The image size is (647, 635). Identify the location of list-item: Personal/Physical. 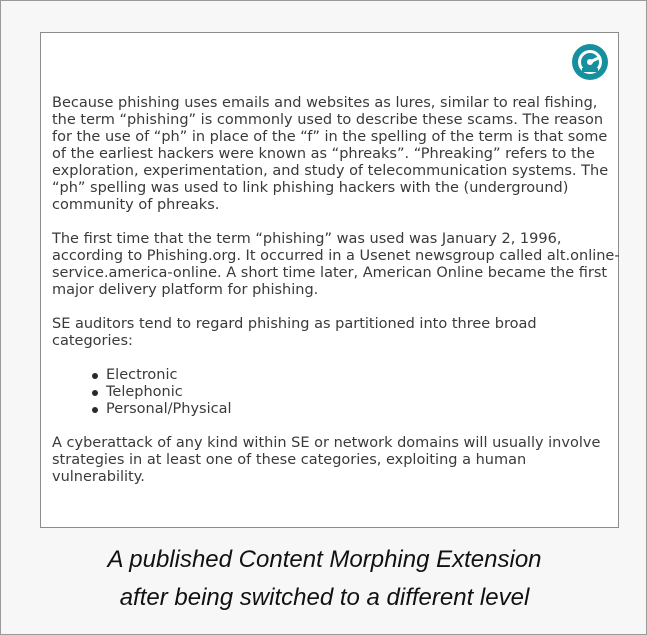
(356, 409).